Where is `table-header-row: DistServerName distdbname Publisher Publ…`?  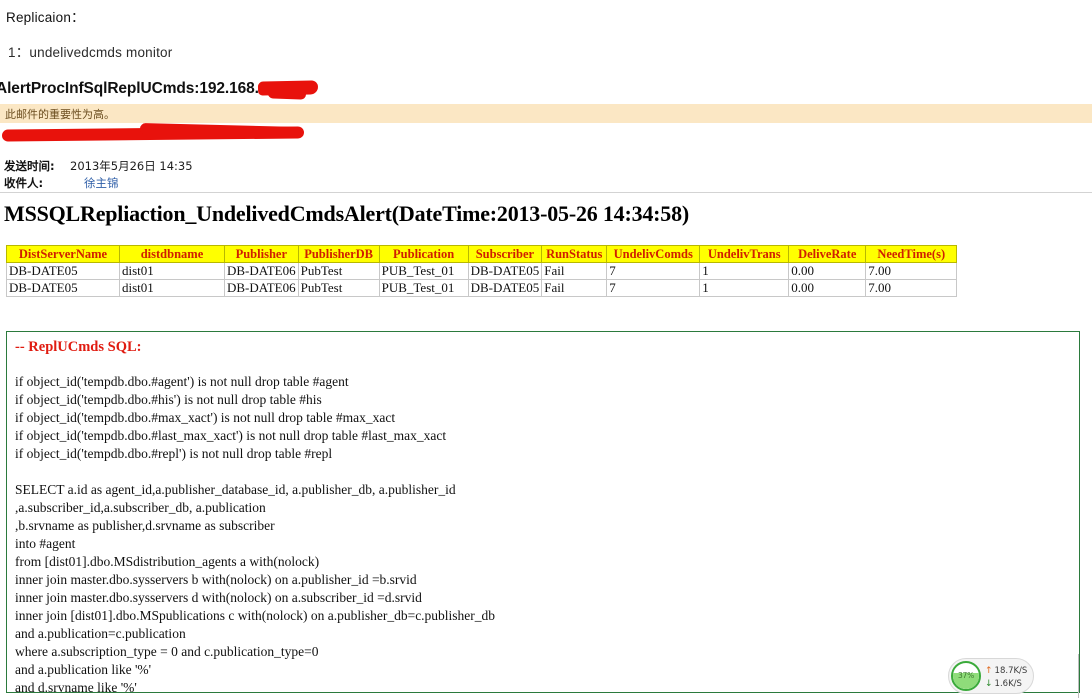 table-header-row: DistServerName distdbname Publisher Publ… is located at coordinates (482, 254).